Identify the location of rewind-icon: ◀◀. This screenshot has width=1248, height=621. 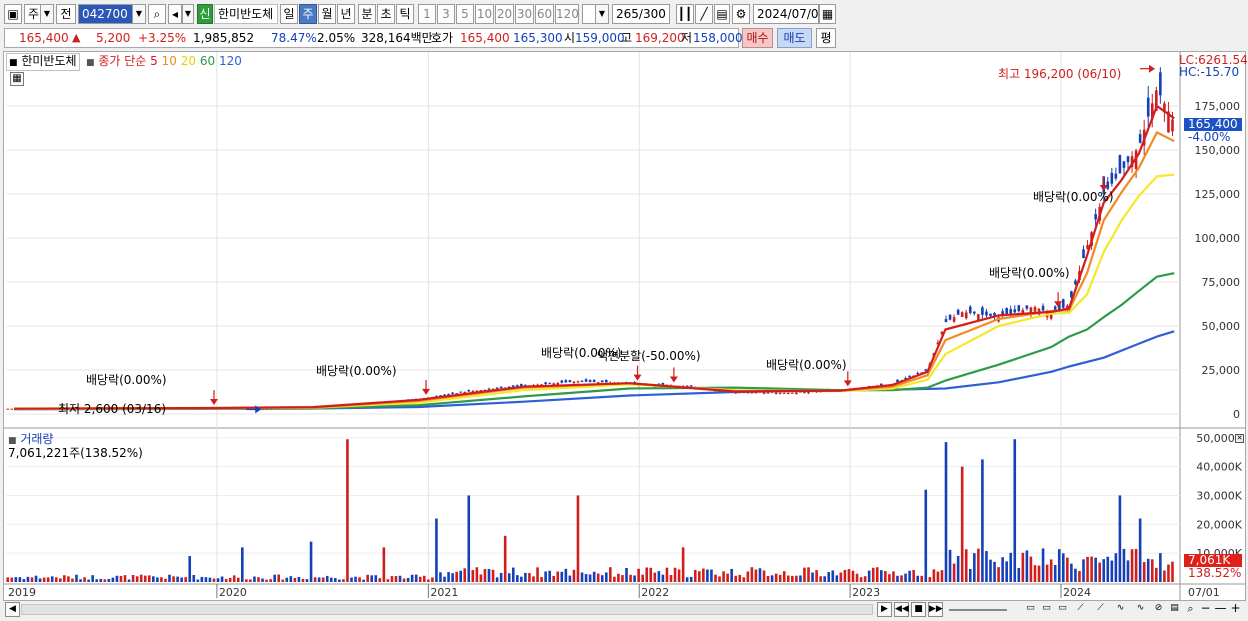
(901, 609).